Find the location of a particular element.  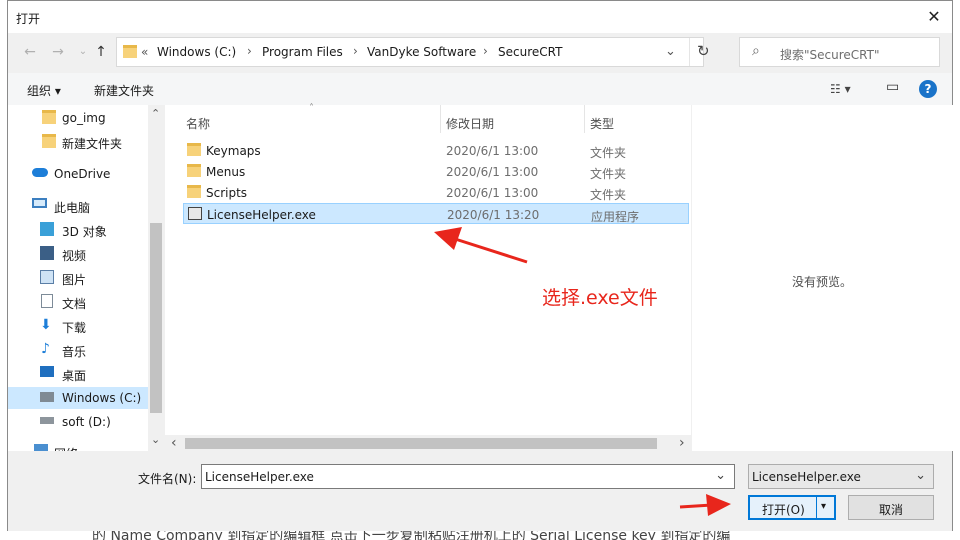

annotation-arrow-to-file is located at coordinates (481, 245).